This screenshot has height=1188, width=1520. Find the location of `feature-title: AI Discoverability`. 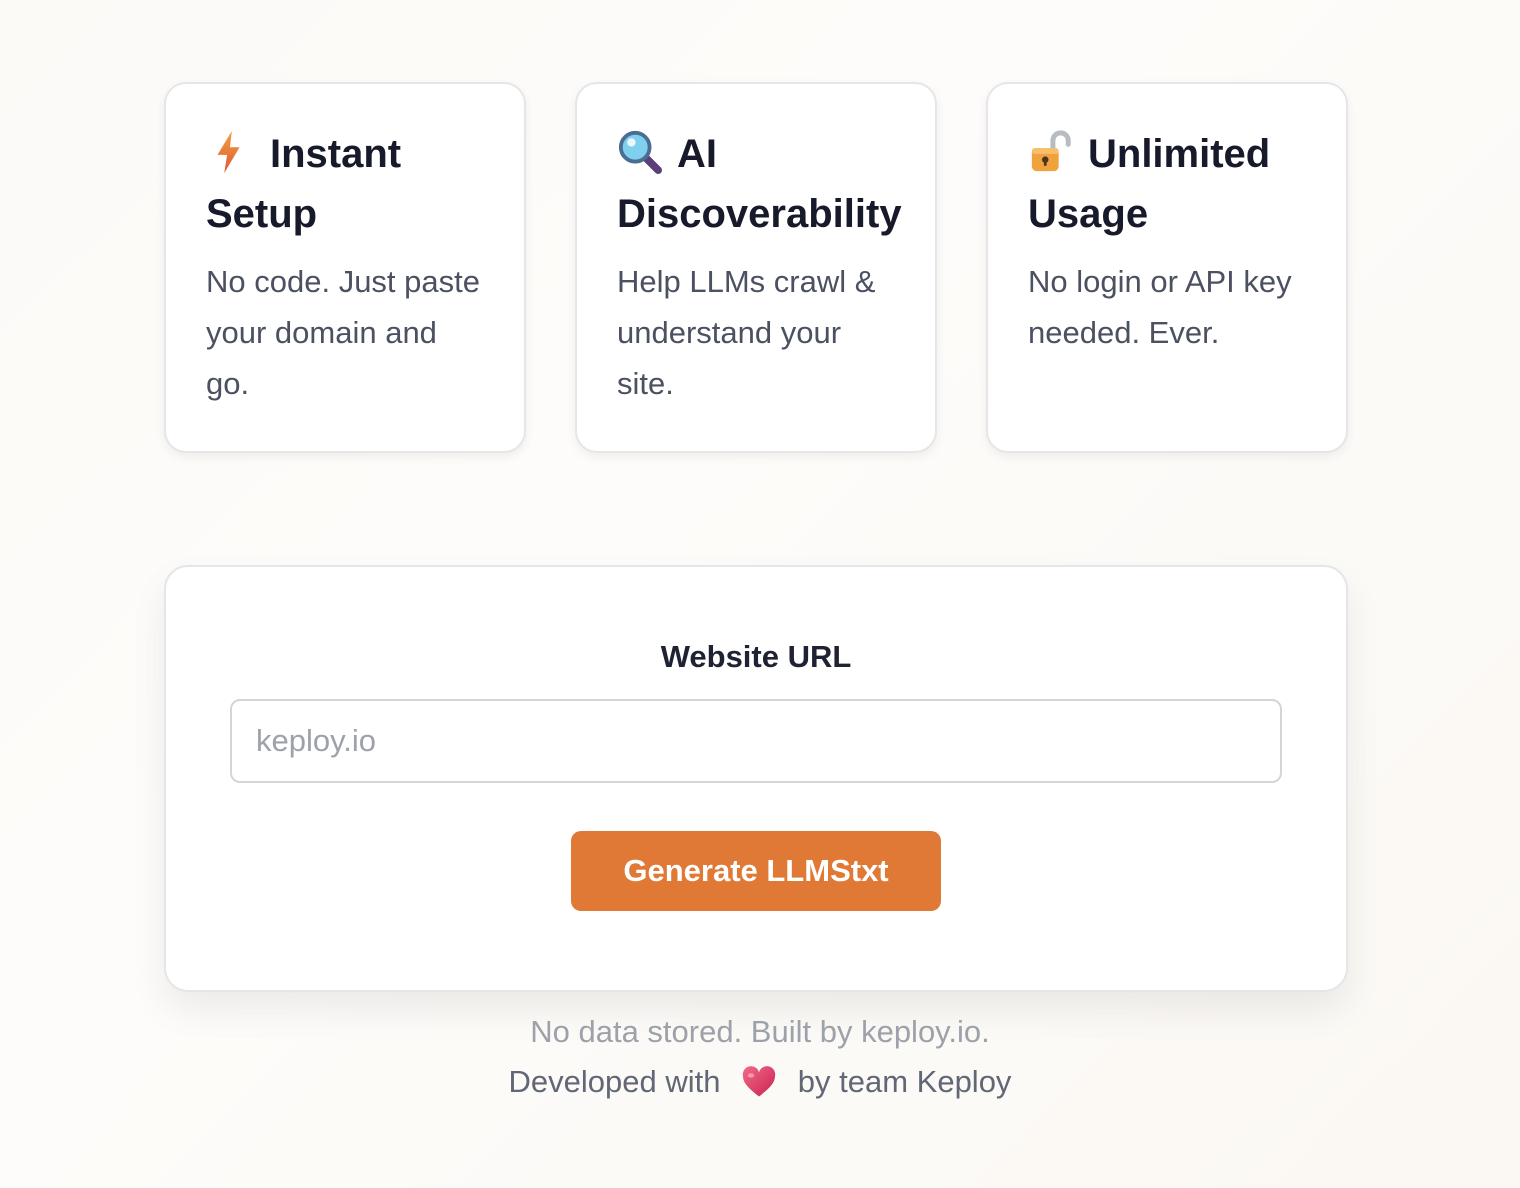

feature-title: AI Discoverability is located at coordinates (759, 184).